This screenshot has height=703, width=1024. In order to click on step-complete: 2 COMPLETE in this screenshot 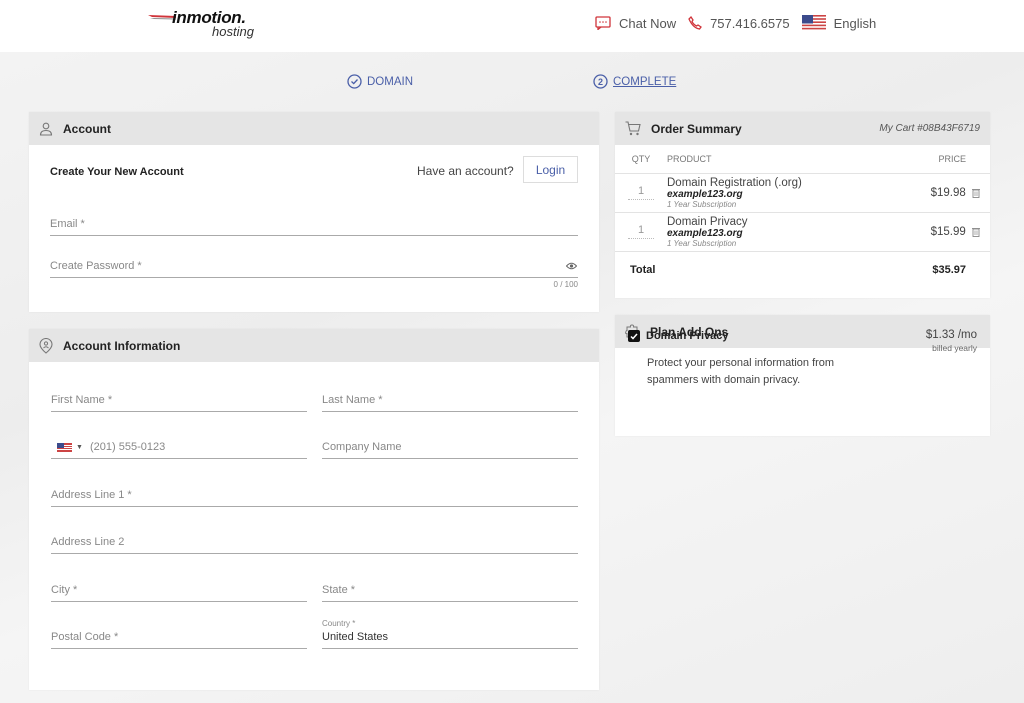, I will do `click(634, 81)`.